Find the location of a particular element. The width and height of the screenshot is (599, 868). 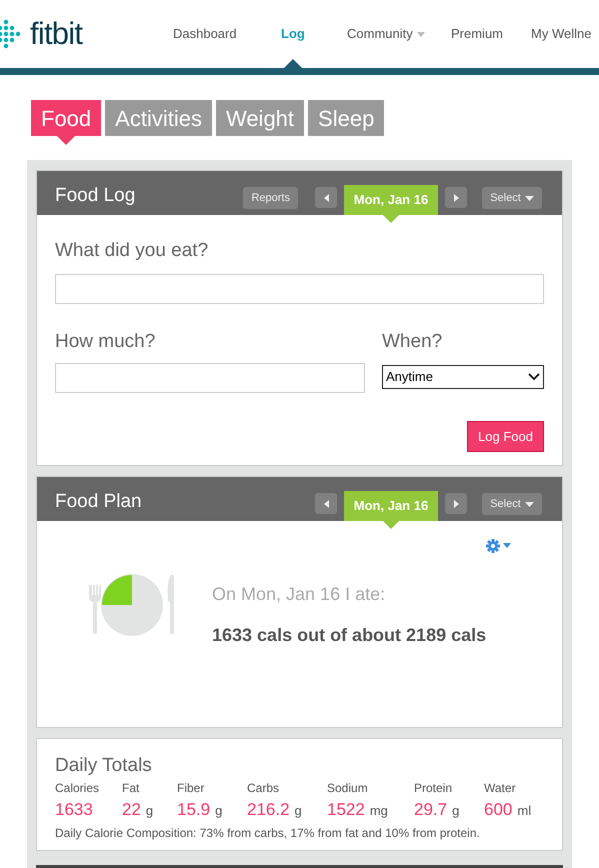

nutrient-value: 600 is located at coordinates (498, 810).